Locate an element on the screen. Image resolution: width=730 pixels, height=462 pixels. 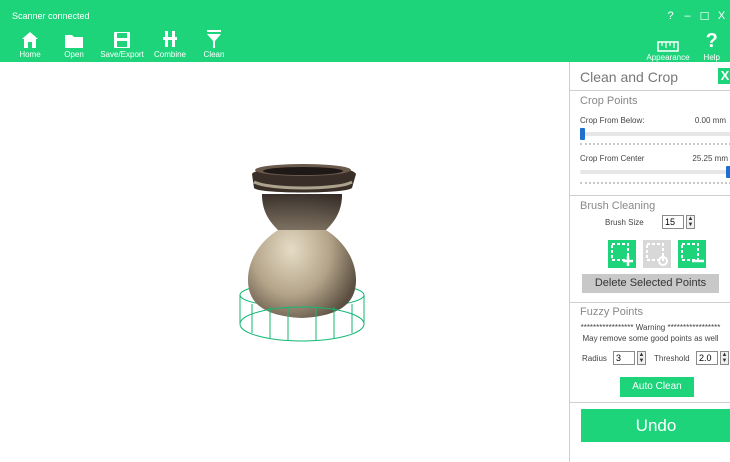
panel-title: Clean and Crop is located at coordinates (629, 77).